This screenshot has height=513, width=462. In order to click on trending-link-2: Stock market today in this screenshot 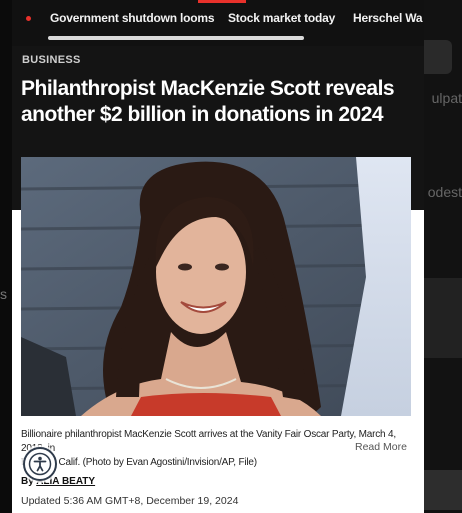, I will do `click(281, 18)`.